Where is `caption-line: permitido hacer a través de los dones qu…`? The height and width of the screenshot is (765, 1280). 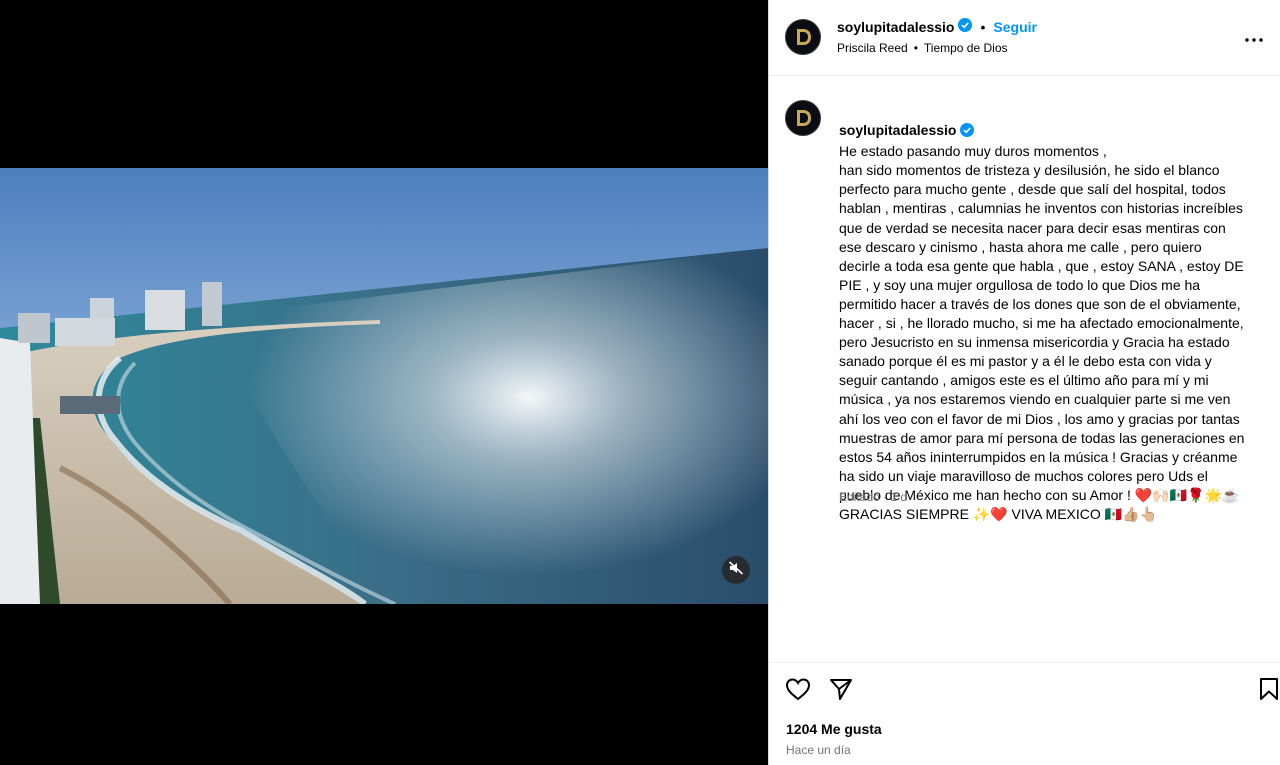
caption-line: permitido hacer a través de los dones qu… is located at coordinates (1040, 303).